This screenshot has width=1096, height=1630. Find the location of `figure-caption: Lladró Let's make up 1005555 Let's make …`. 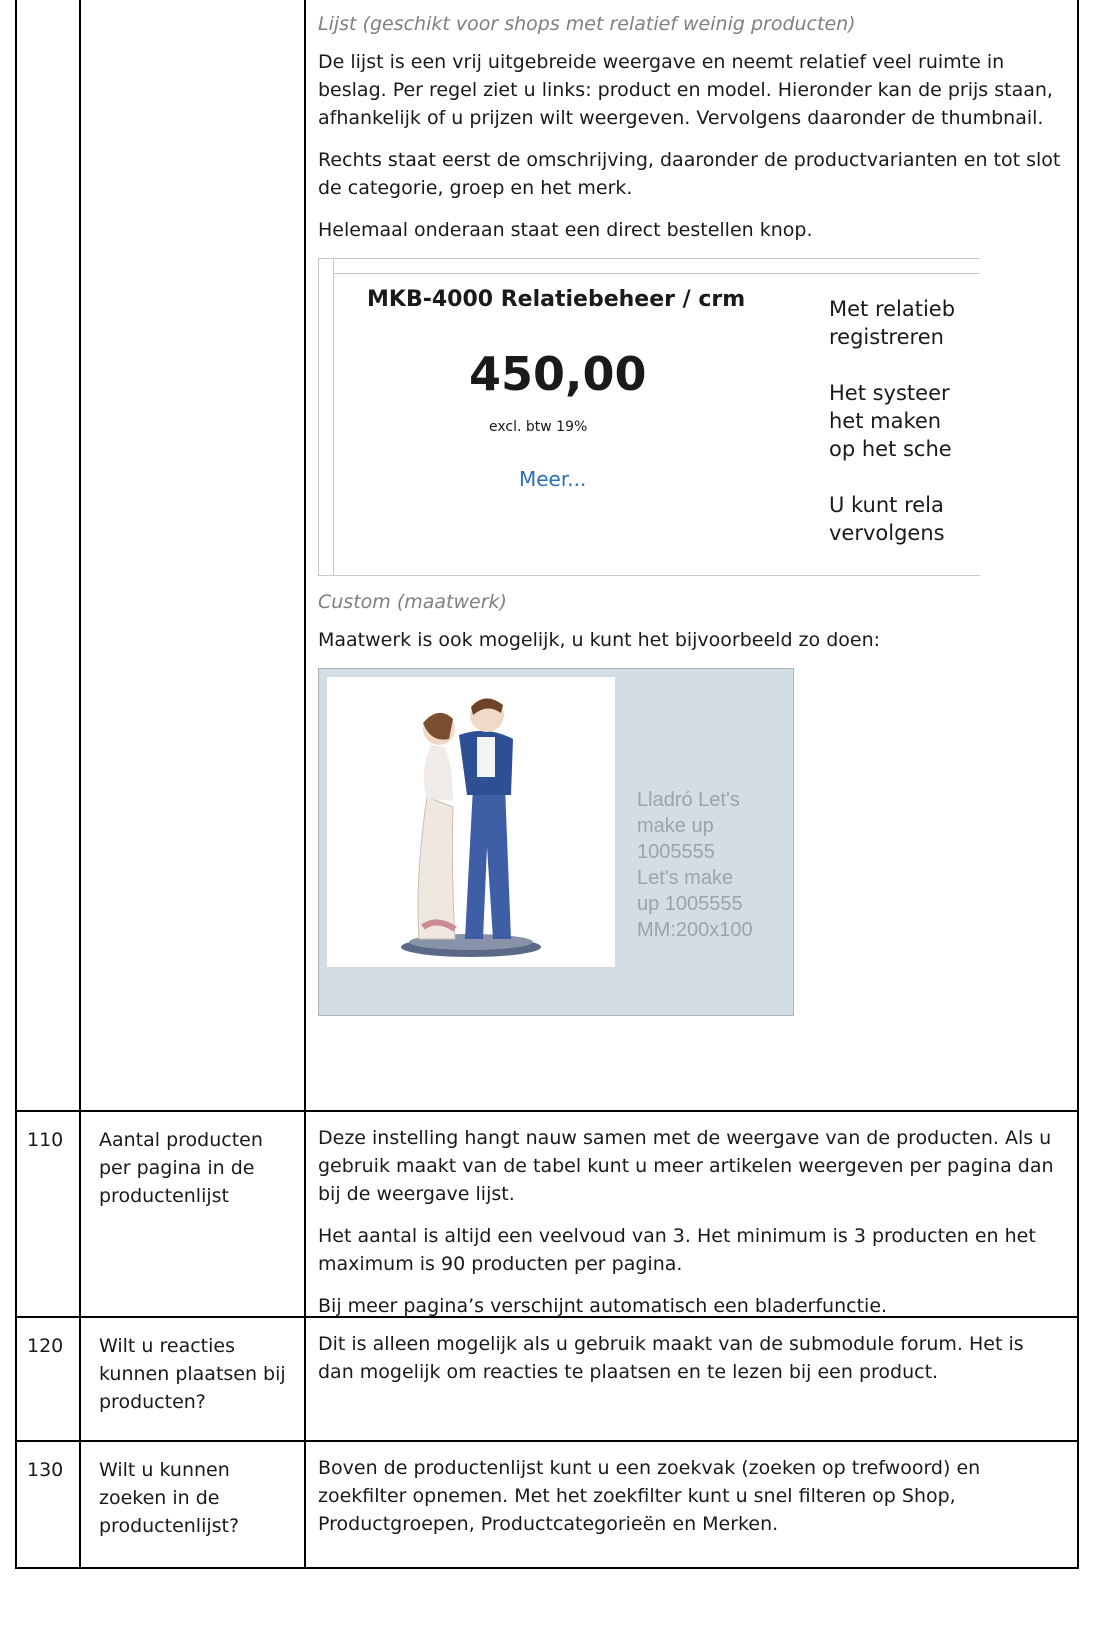

figure-caption: Lladró Let's make up 1005555 Let's make … is located at coordinates (695, 865).